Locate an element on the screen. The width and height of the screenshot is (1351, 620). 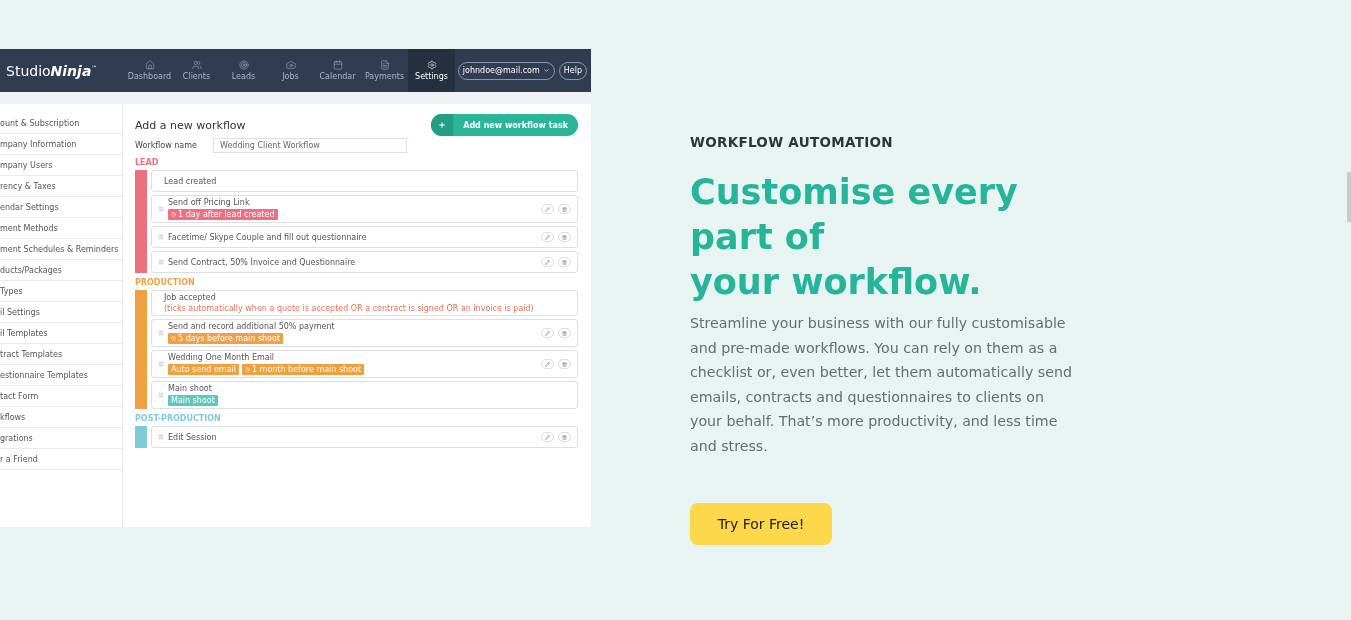
task-title: Main shoot is located at coordinates (190, 388).